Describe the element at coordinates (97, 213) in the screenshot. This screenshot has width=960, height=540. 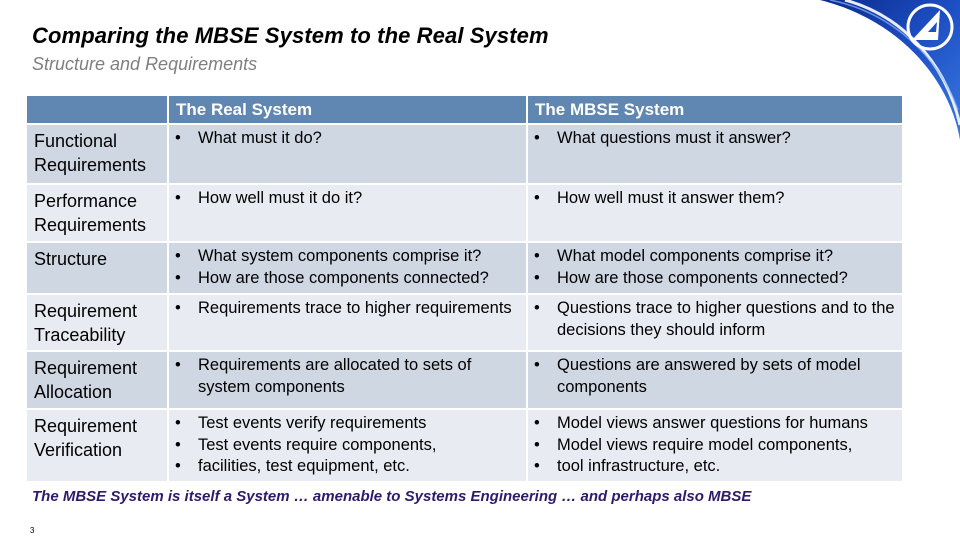
I see `row-label: Performance Requirements` at that location.